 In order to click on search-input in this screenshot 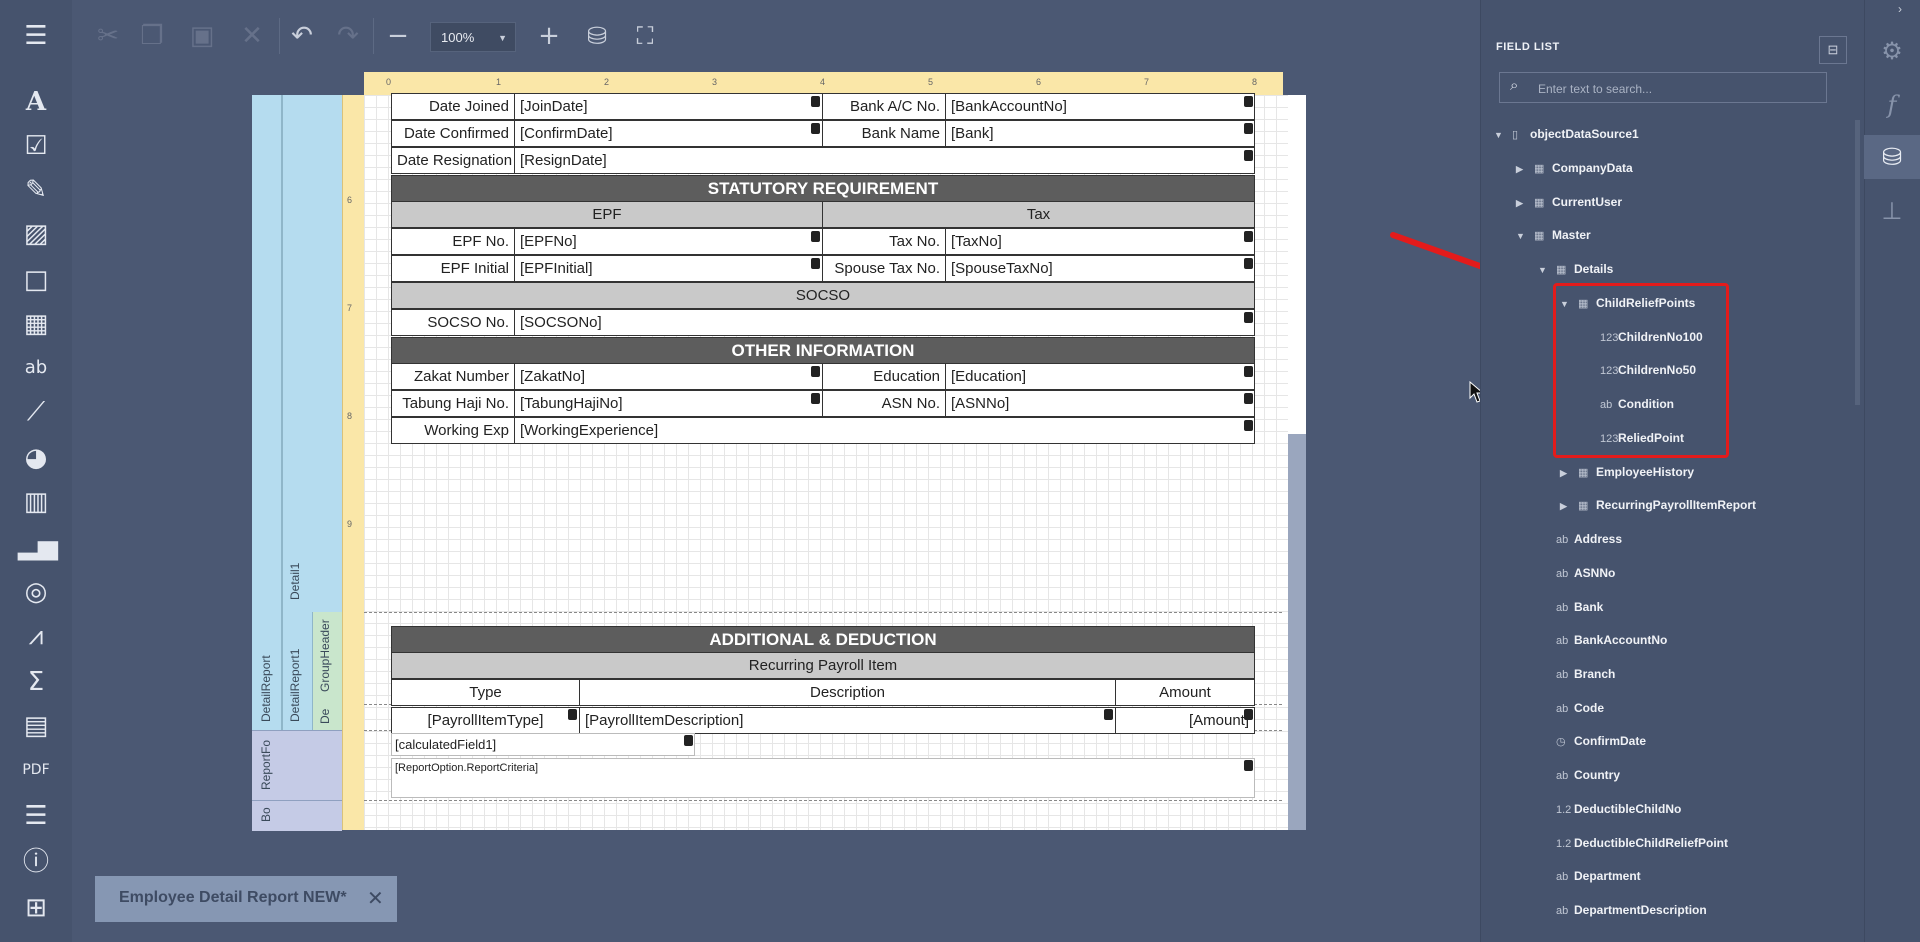, I will do `click(1678, 89)`.